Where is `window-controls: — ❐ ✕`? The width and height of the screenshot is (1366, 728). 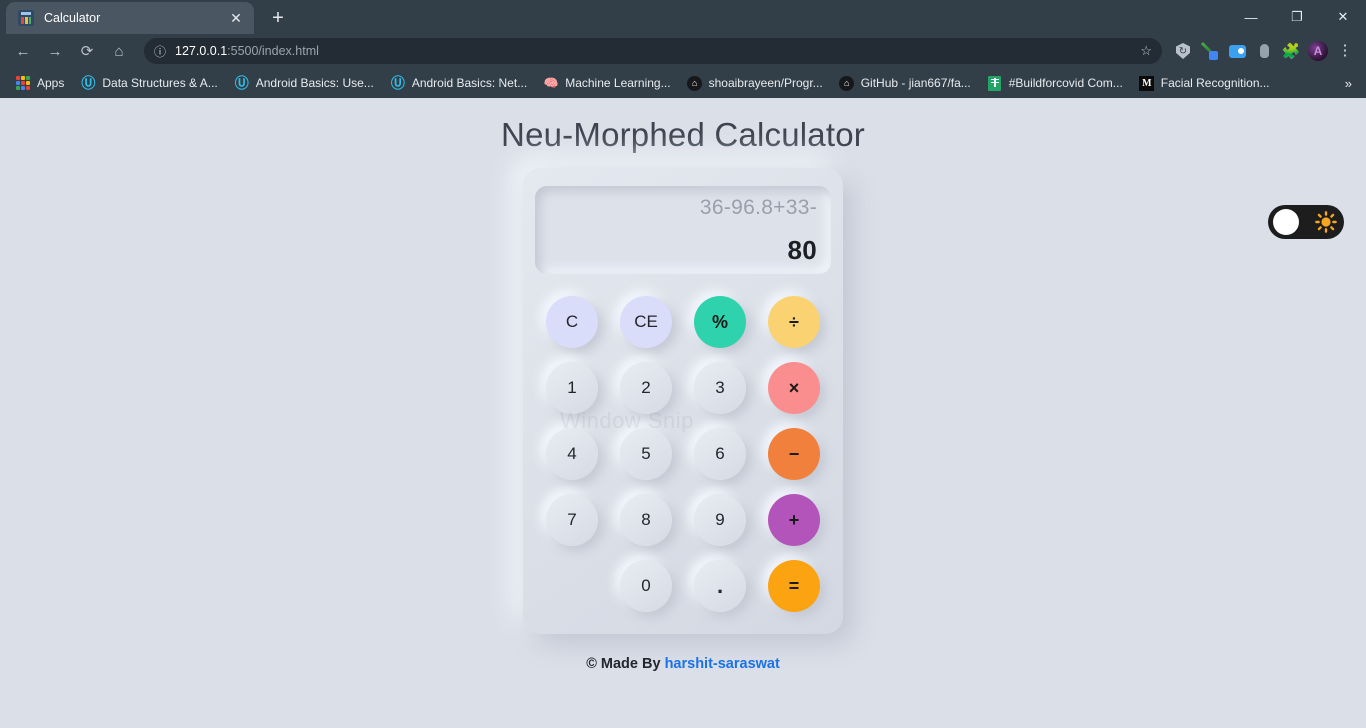 window-controls: — ❐ ✕ is located at coordinates (1297, 17).